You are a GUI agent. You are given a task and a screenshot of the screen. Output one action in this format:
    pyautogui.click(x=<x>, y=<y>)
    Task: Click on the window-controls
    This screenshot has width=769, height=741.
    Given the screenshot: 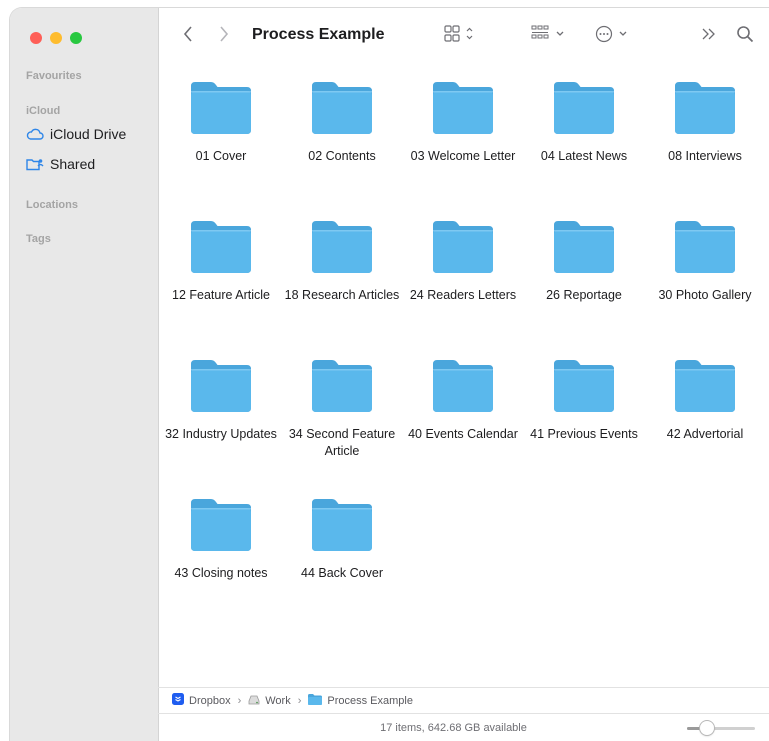 What is the action you would take?
    pyautogui.click(x=56, y=38)
    